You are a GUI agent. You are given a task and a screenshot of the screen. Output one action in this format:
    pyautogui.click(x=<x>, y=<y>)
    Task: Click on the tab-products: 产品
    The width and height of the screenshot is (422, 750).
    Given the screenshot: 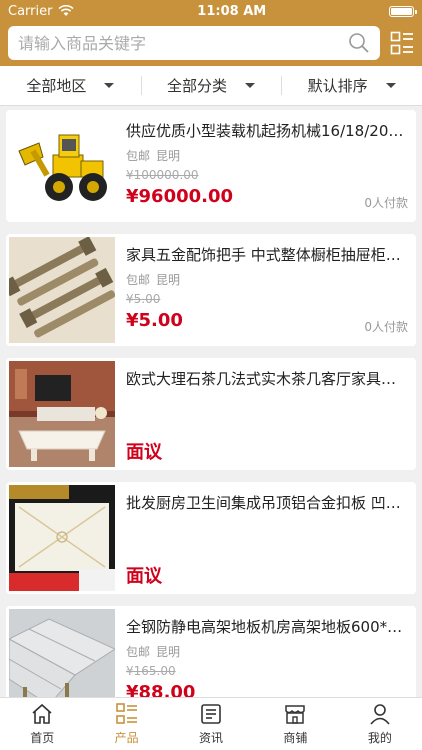 What is the action you would take?
    pyautogui.click(x=126, y=724)
    